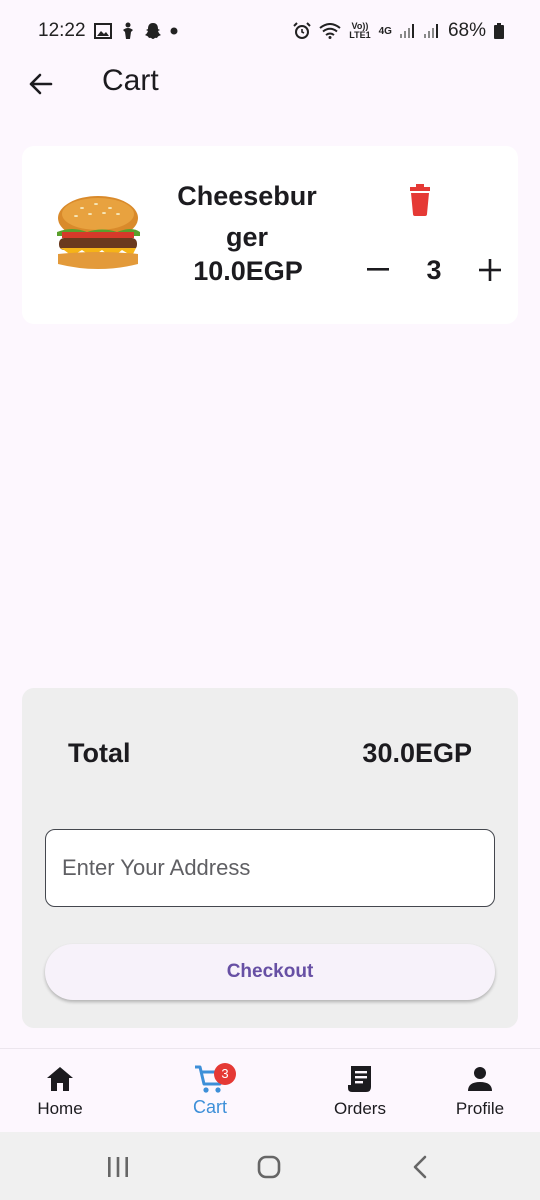 The image size is (540, 1200). What do you see at coordinates (330, 31) in the screenshot?
I see `wifi-icon` at bounding box center [330, 31].